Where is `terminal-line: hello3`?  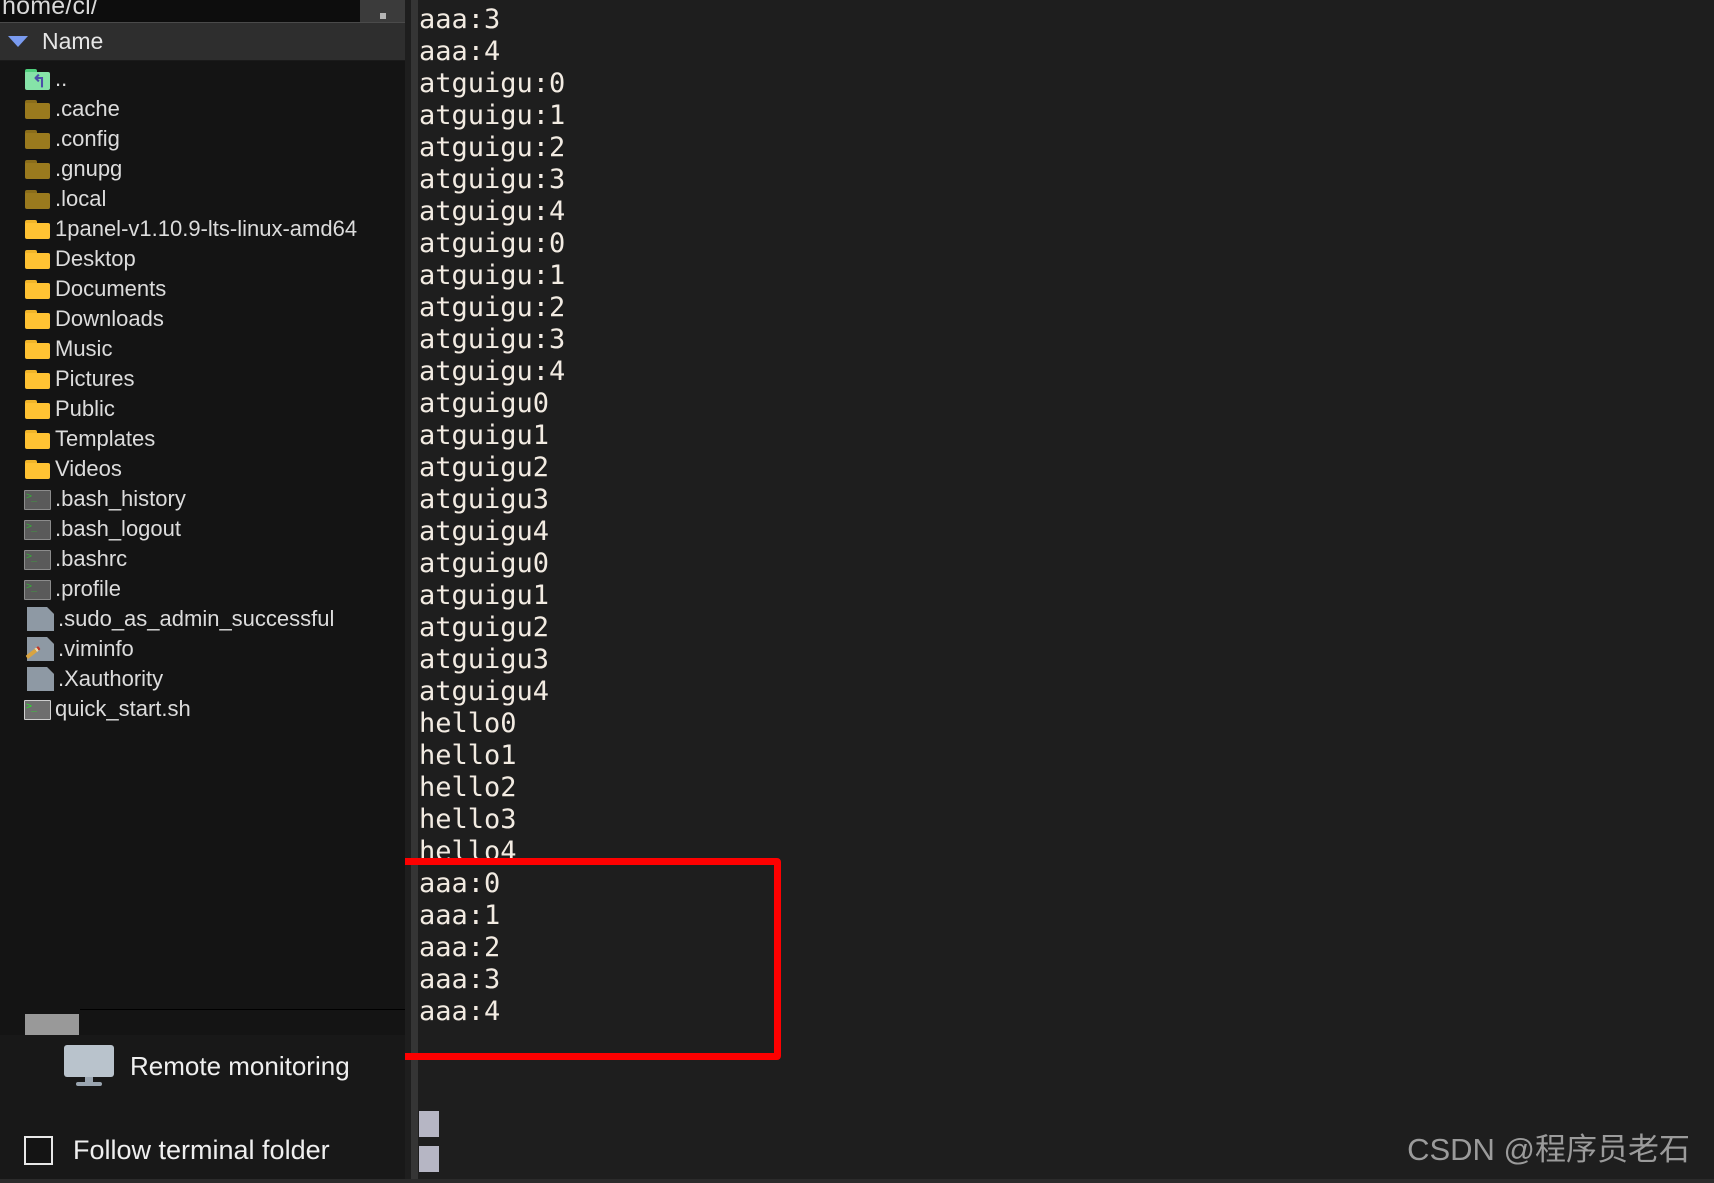
terminal-line: hello3 is located at coordinates (468, 819).